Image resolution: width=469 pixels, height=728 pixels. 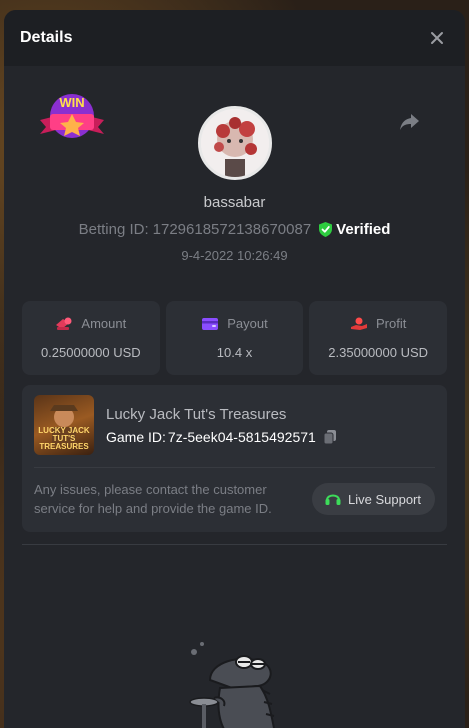 What do you see at coordinates (64, 425) in the screenshot?
I see `game-thumbnail: LUCKY JACK TUT'S TREASURES` at bounding box center [64, 425].